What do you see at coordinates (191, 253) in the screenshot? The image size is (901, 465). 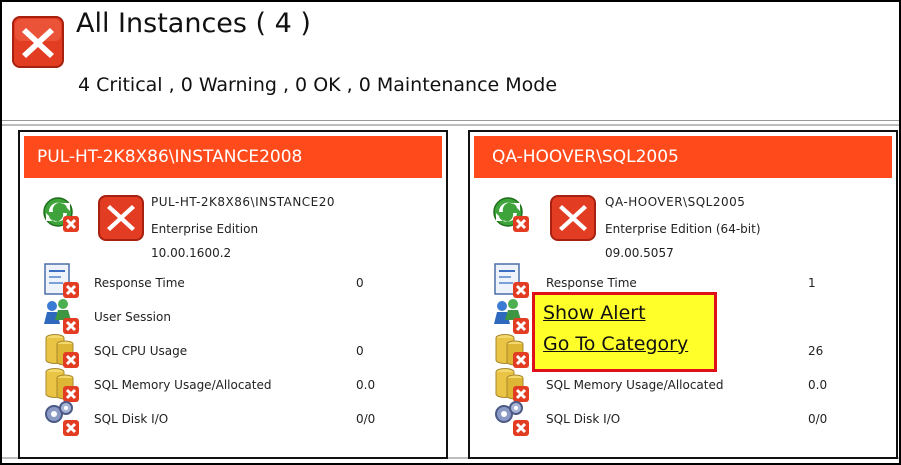 I see `instance-version: 10.00.1600.2` at bounding box center [191, 253].